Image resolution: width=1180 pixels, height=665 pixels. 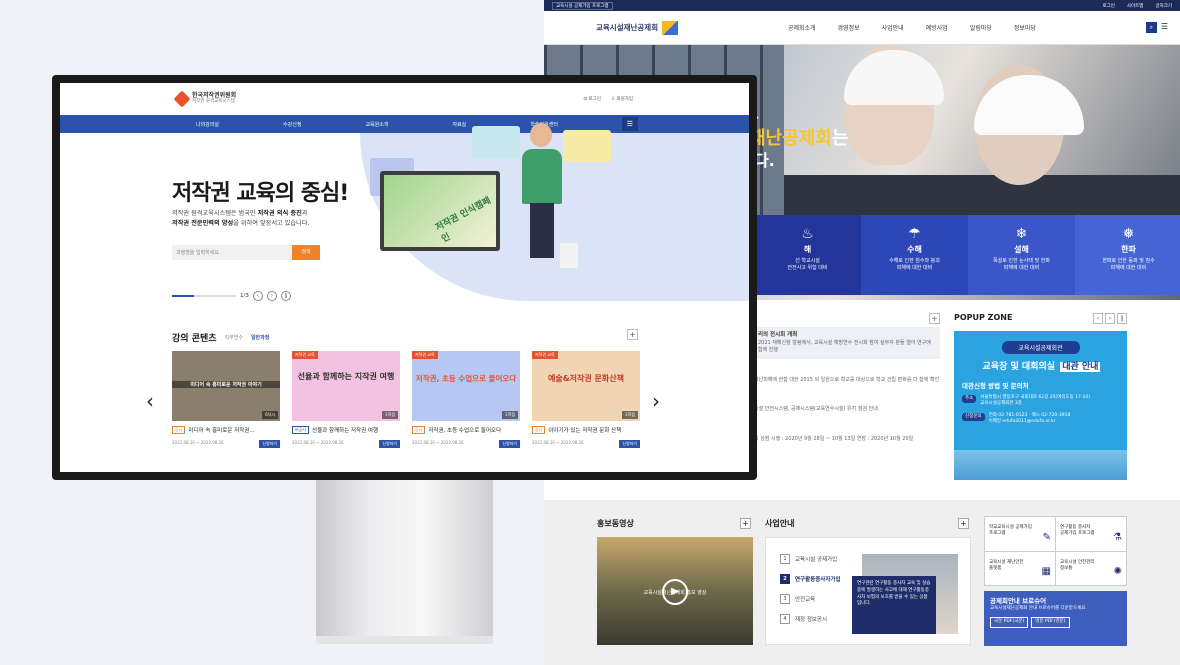 I want to click on tab-general-course: 일반과정, so click(x=260, y=337).